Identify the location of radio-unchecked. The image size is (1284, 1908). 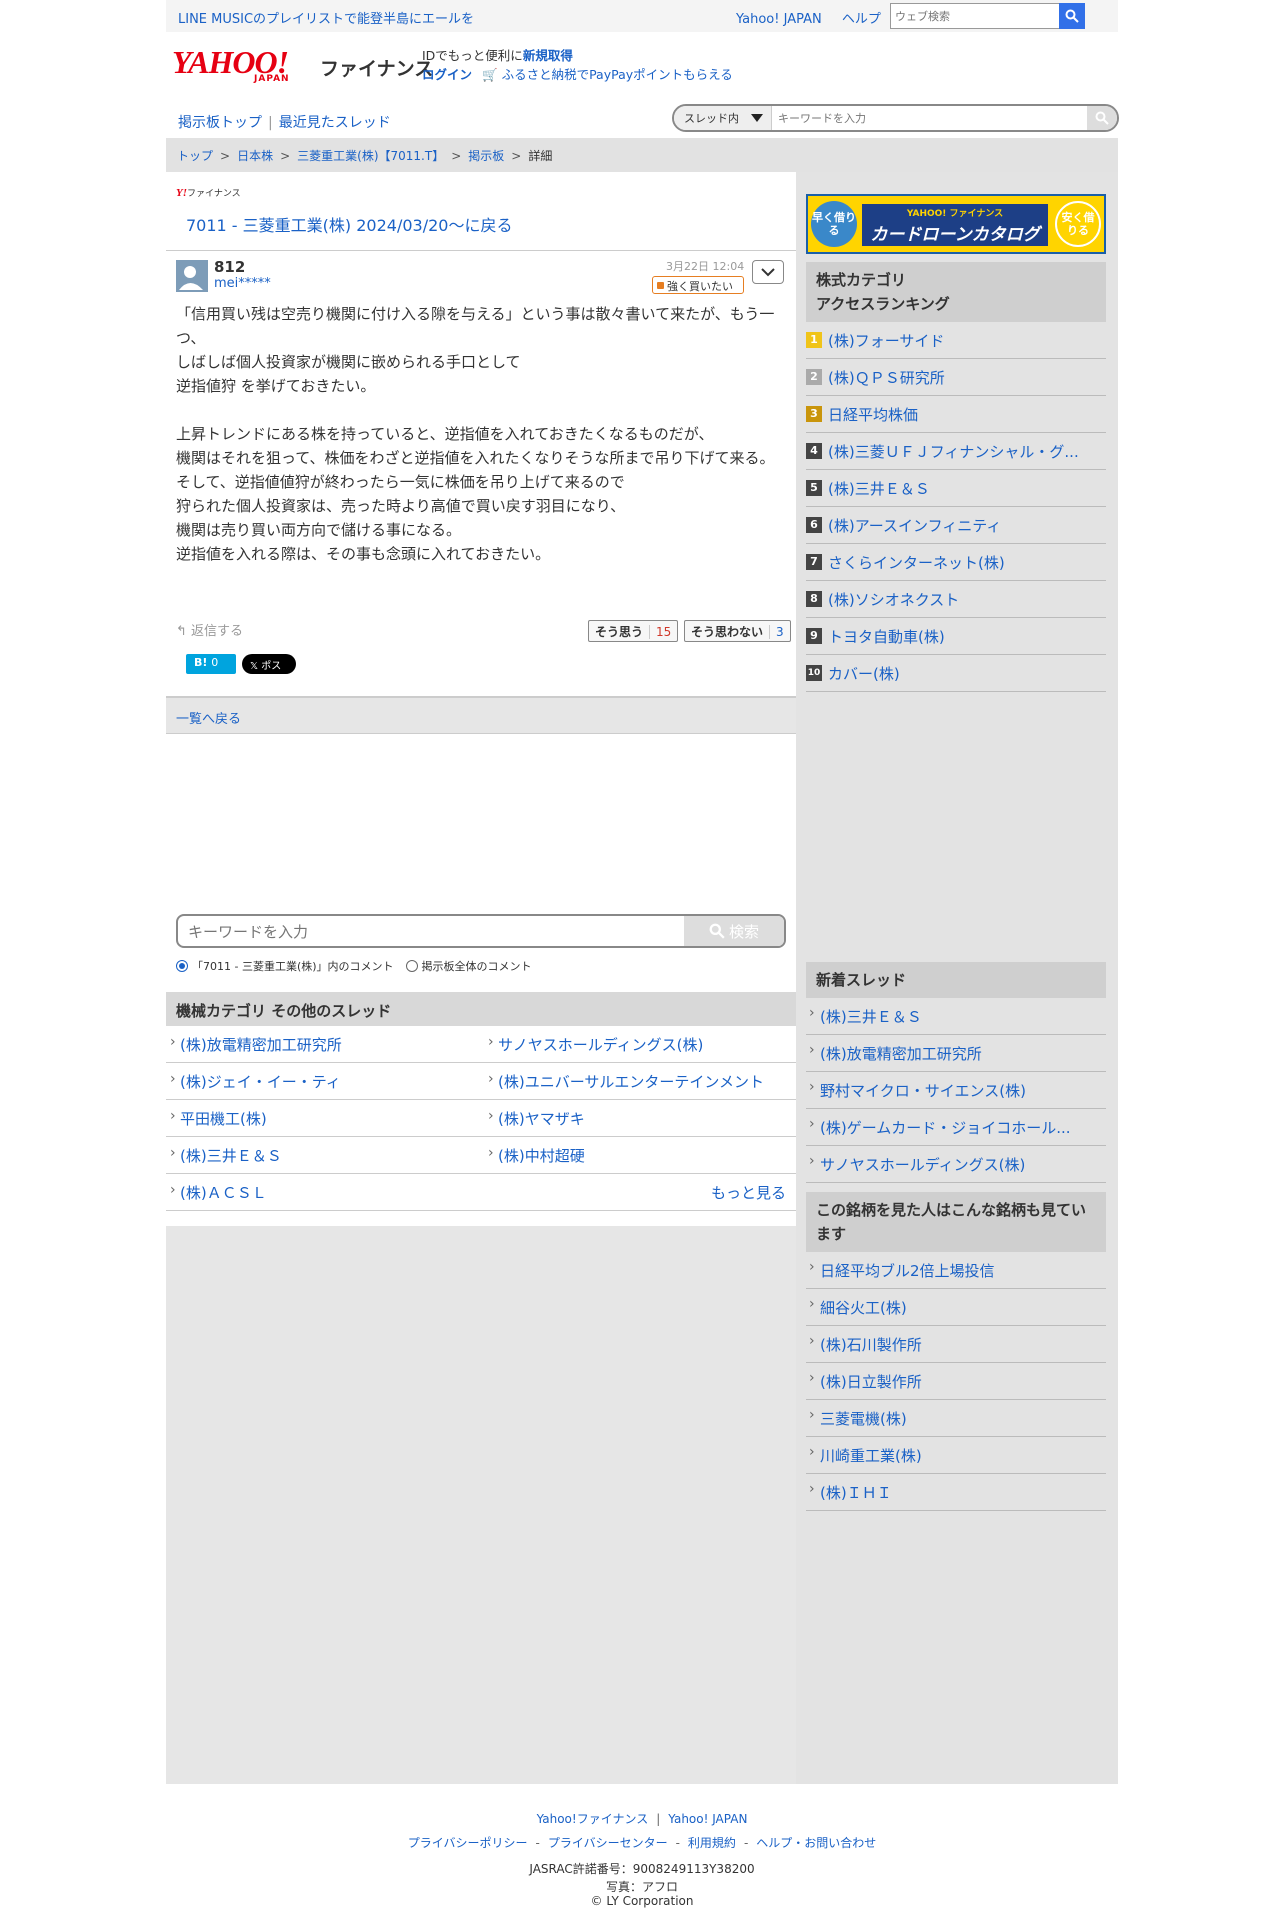
(411, 966).